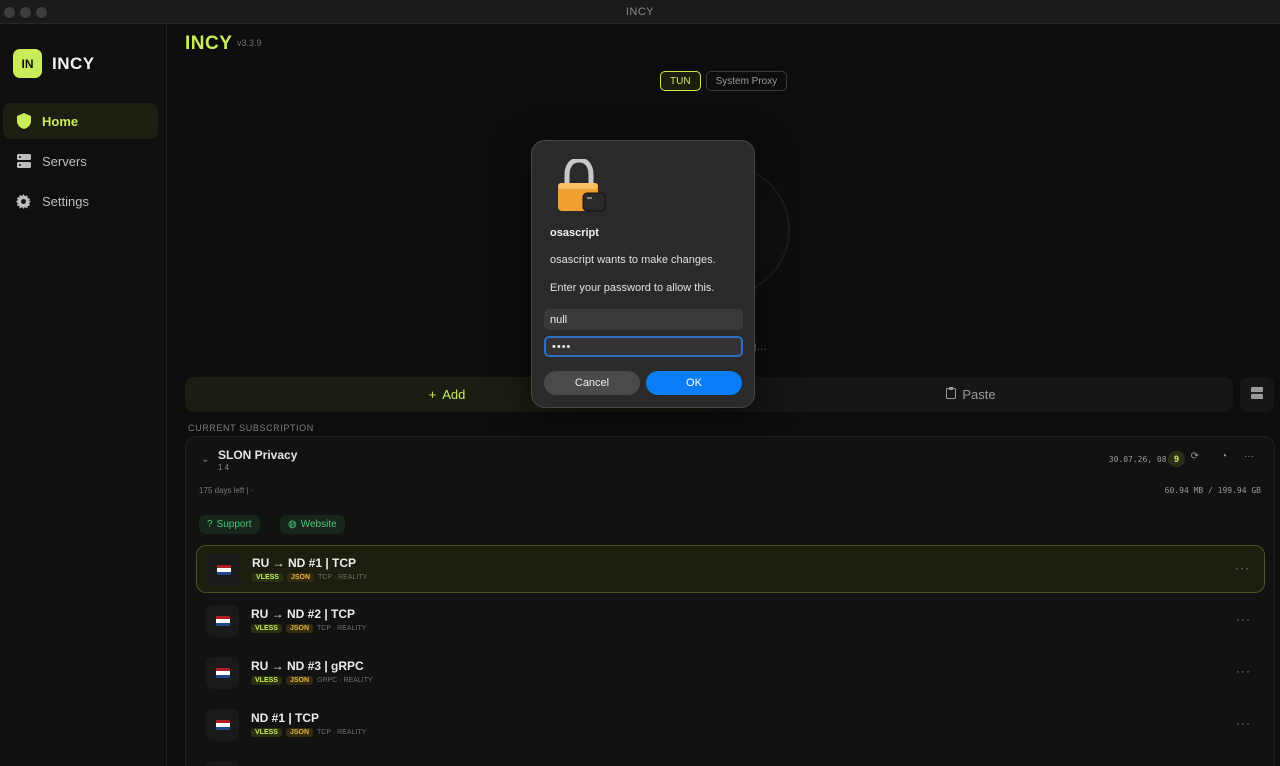 This screenshot has height=766, width=1280. I want to click on server-count-badge: 9, so click(1176, 459).